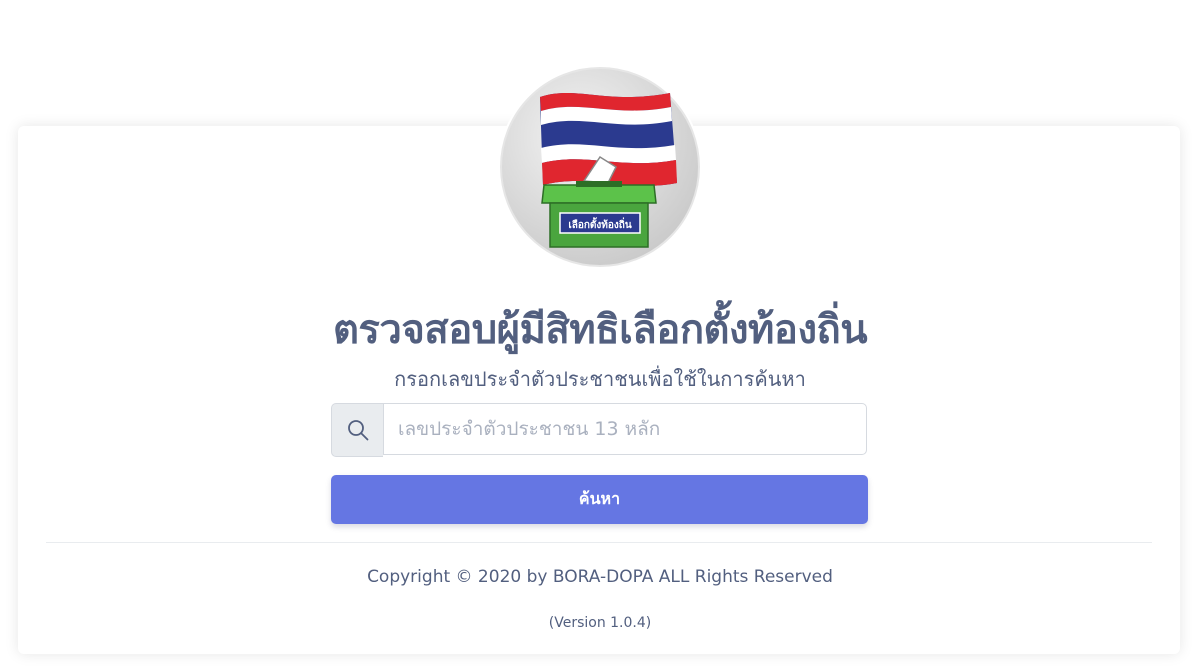 This screenshot has width=1200, height=671. I want to click on footer-divider, so click(599, 542).